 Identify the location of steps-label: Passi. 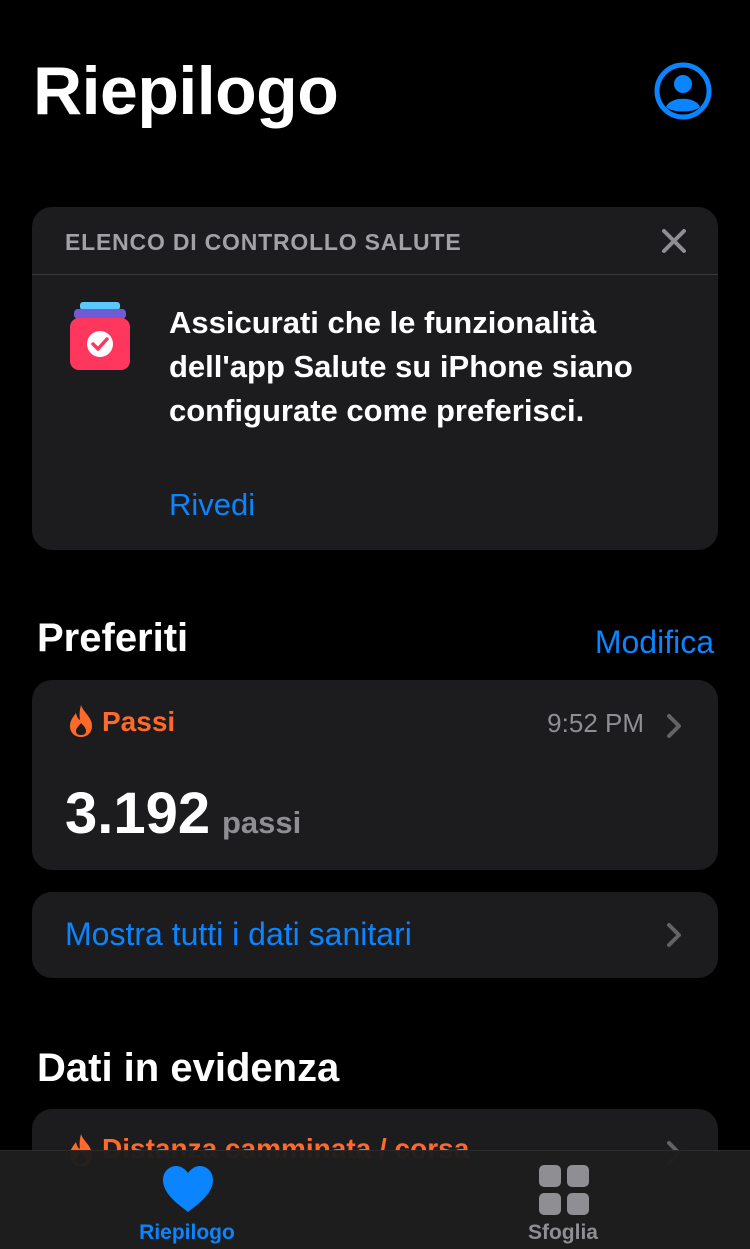
(139, 721).